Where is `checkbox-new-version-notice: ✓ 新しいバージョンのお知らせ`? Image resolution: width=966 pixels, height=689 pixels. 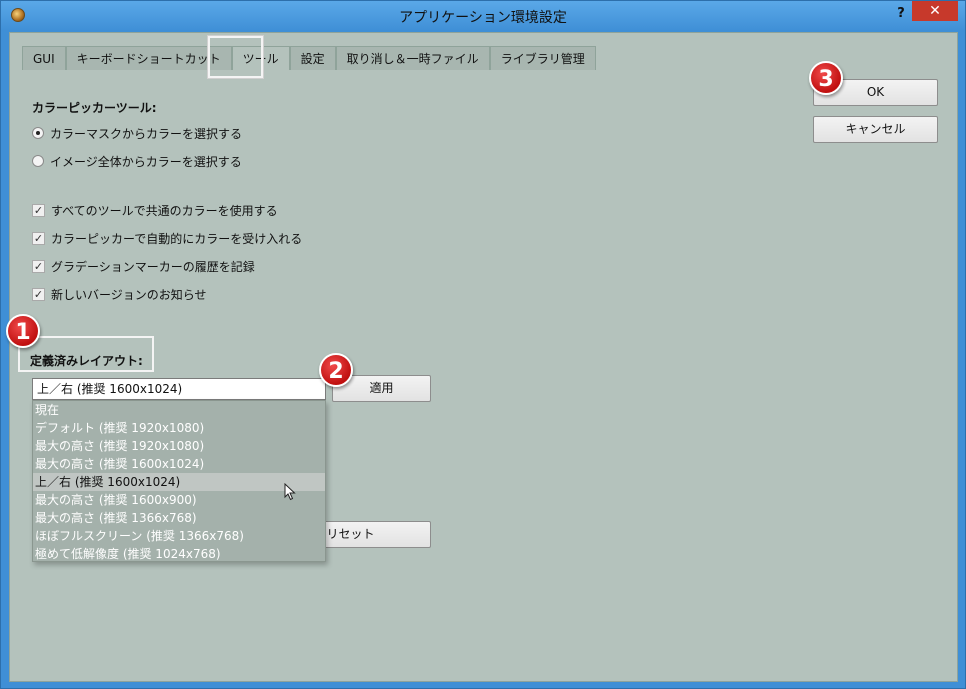
checkbox-new-version-notice: ✓ 新しいバージョンのお知らせ is located at coordinates (119, 294).